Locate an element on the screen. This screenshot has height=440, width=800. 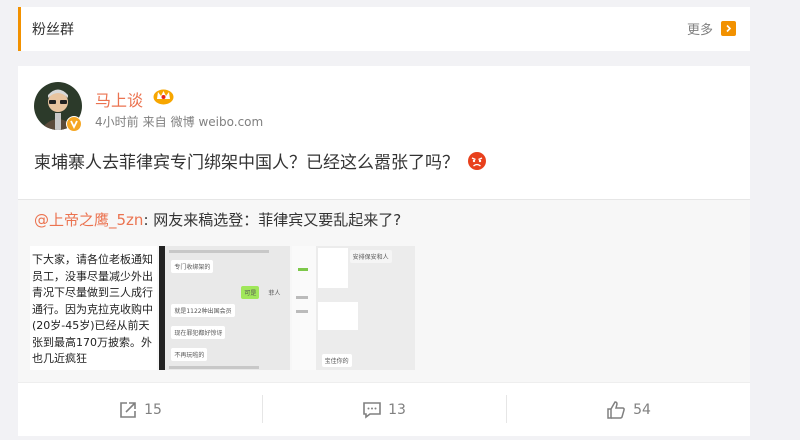
comment-icon is located at coordinates (372, 410).